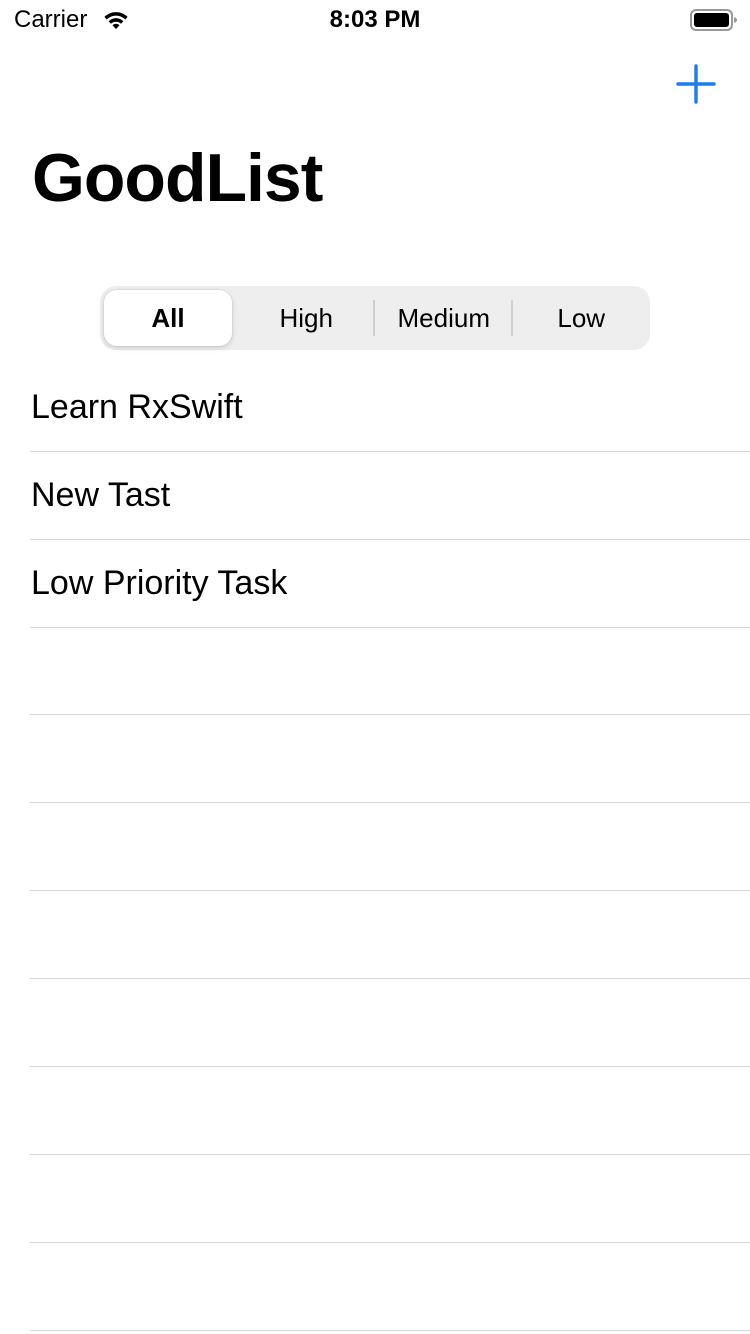  What do you see at coordinates (390, 408) in the screenshot?
I see `table-row: Learn RxSwift` at bounding box center [390, 408].